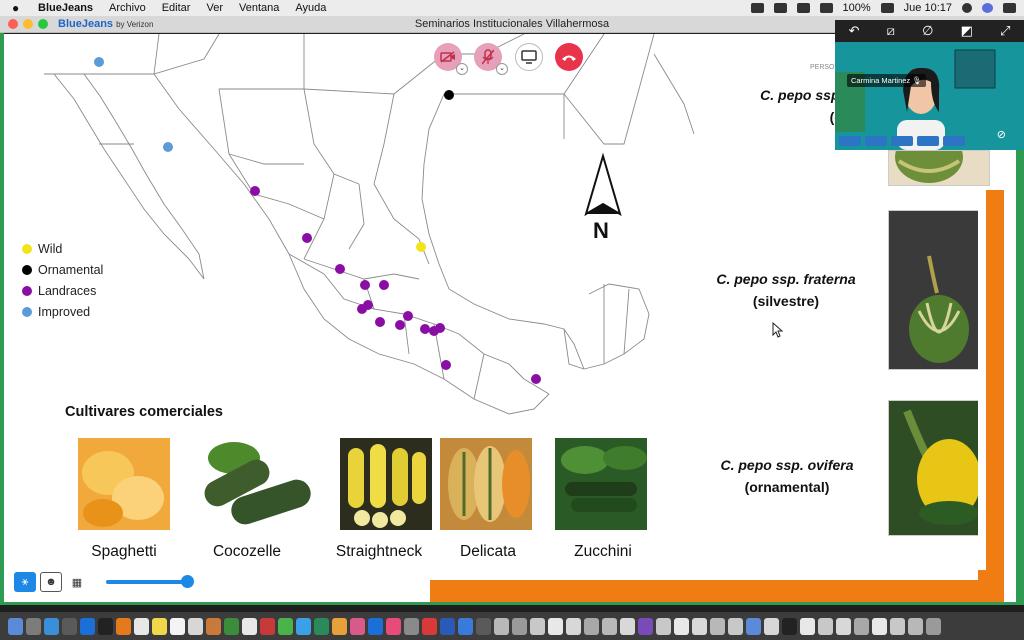 This screenshot has width=1024, height=640. Describe the element at coordinates (928, 8) in the screenshot. I see `menu-clock: Jue 10:17` at that location.